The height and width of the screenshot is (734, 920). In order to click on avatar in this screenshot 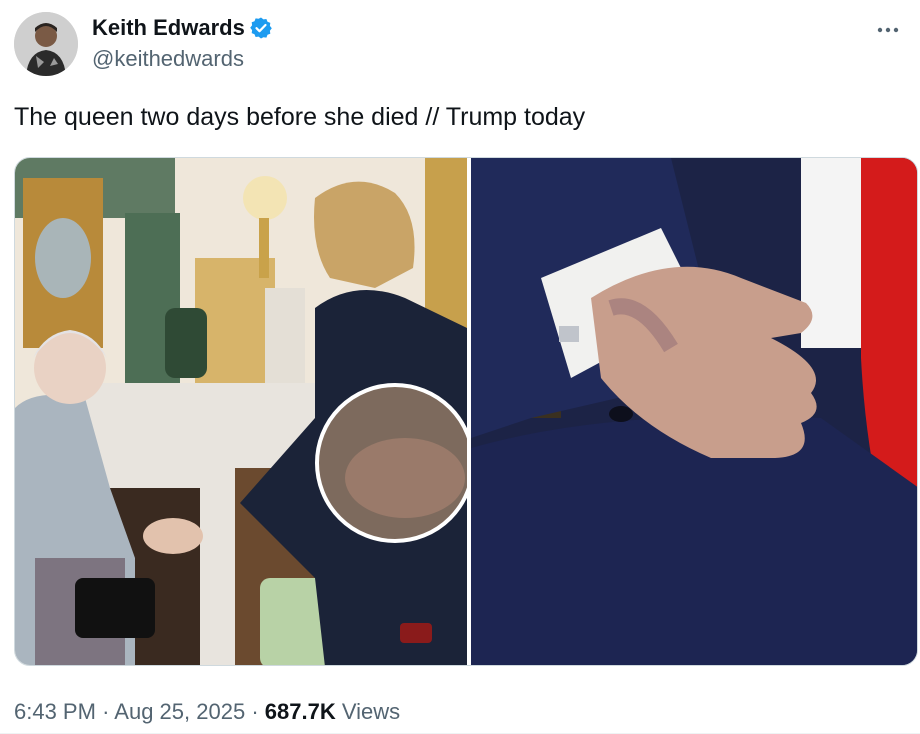, I will do `click(46, 44)`.